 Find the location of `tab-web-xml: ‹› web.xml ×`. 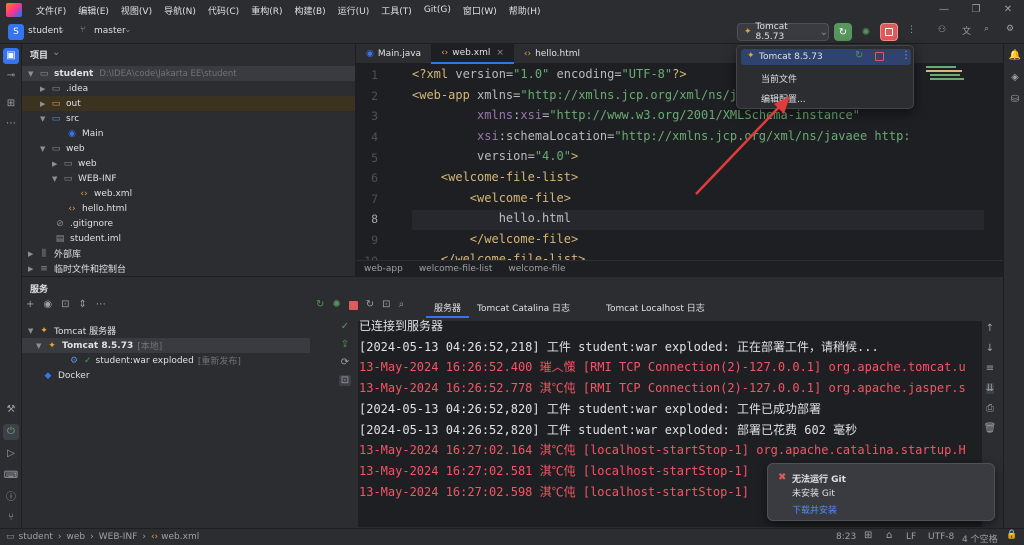

tab-web-xml: ‹› web.xml × is located at coordinates (472, 54).